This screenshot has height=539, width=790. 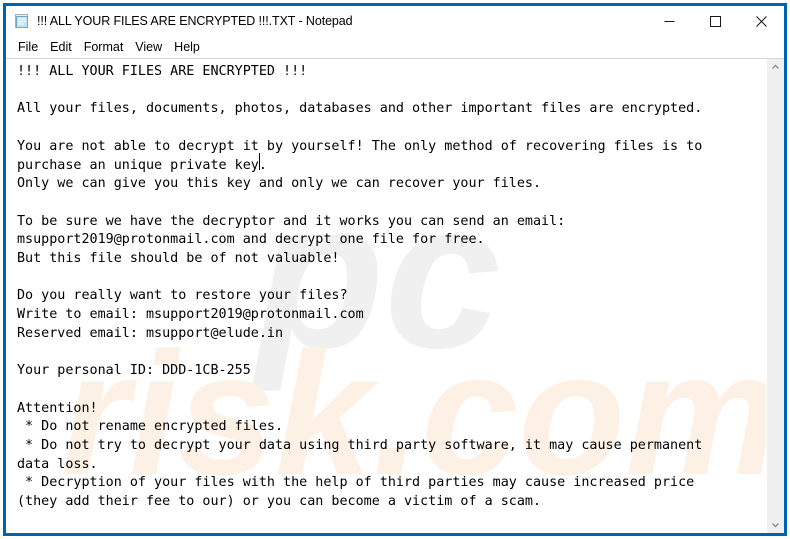 I want to click on vertical-scrollbar, so click(x=775, y=296).